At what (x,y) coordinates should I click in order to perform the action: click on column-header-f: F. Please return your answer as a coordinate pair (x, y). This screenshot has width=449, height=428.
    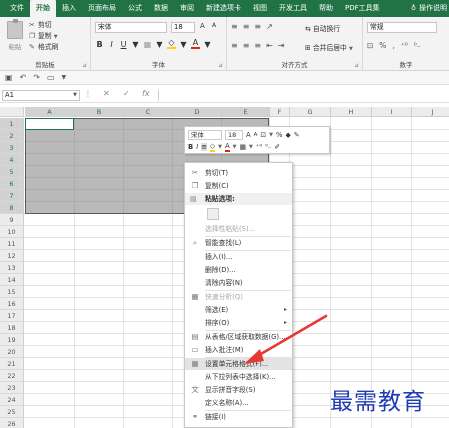
    Looking at the image, I should click on (280, 112).